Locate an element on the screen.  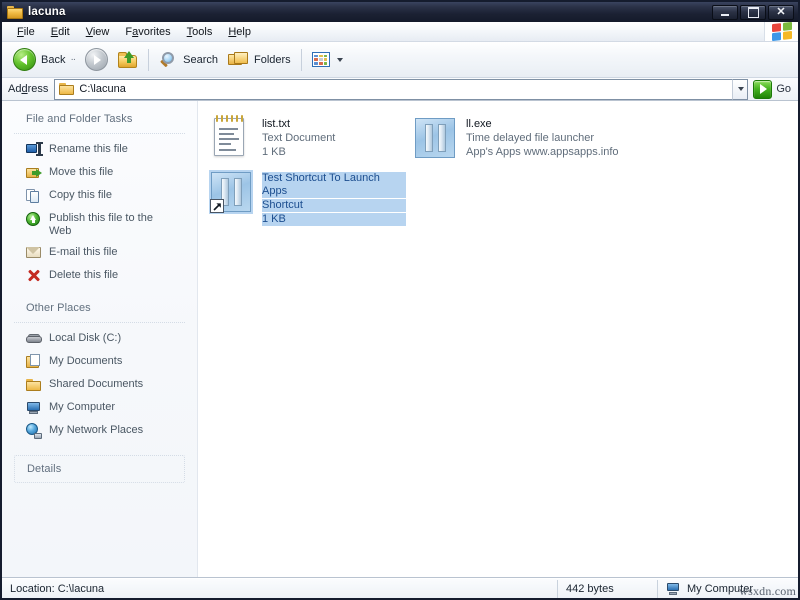
task-publish-this-file-to-the-web: Publish this file to the Web is located at coordinates (105, 224).